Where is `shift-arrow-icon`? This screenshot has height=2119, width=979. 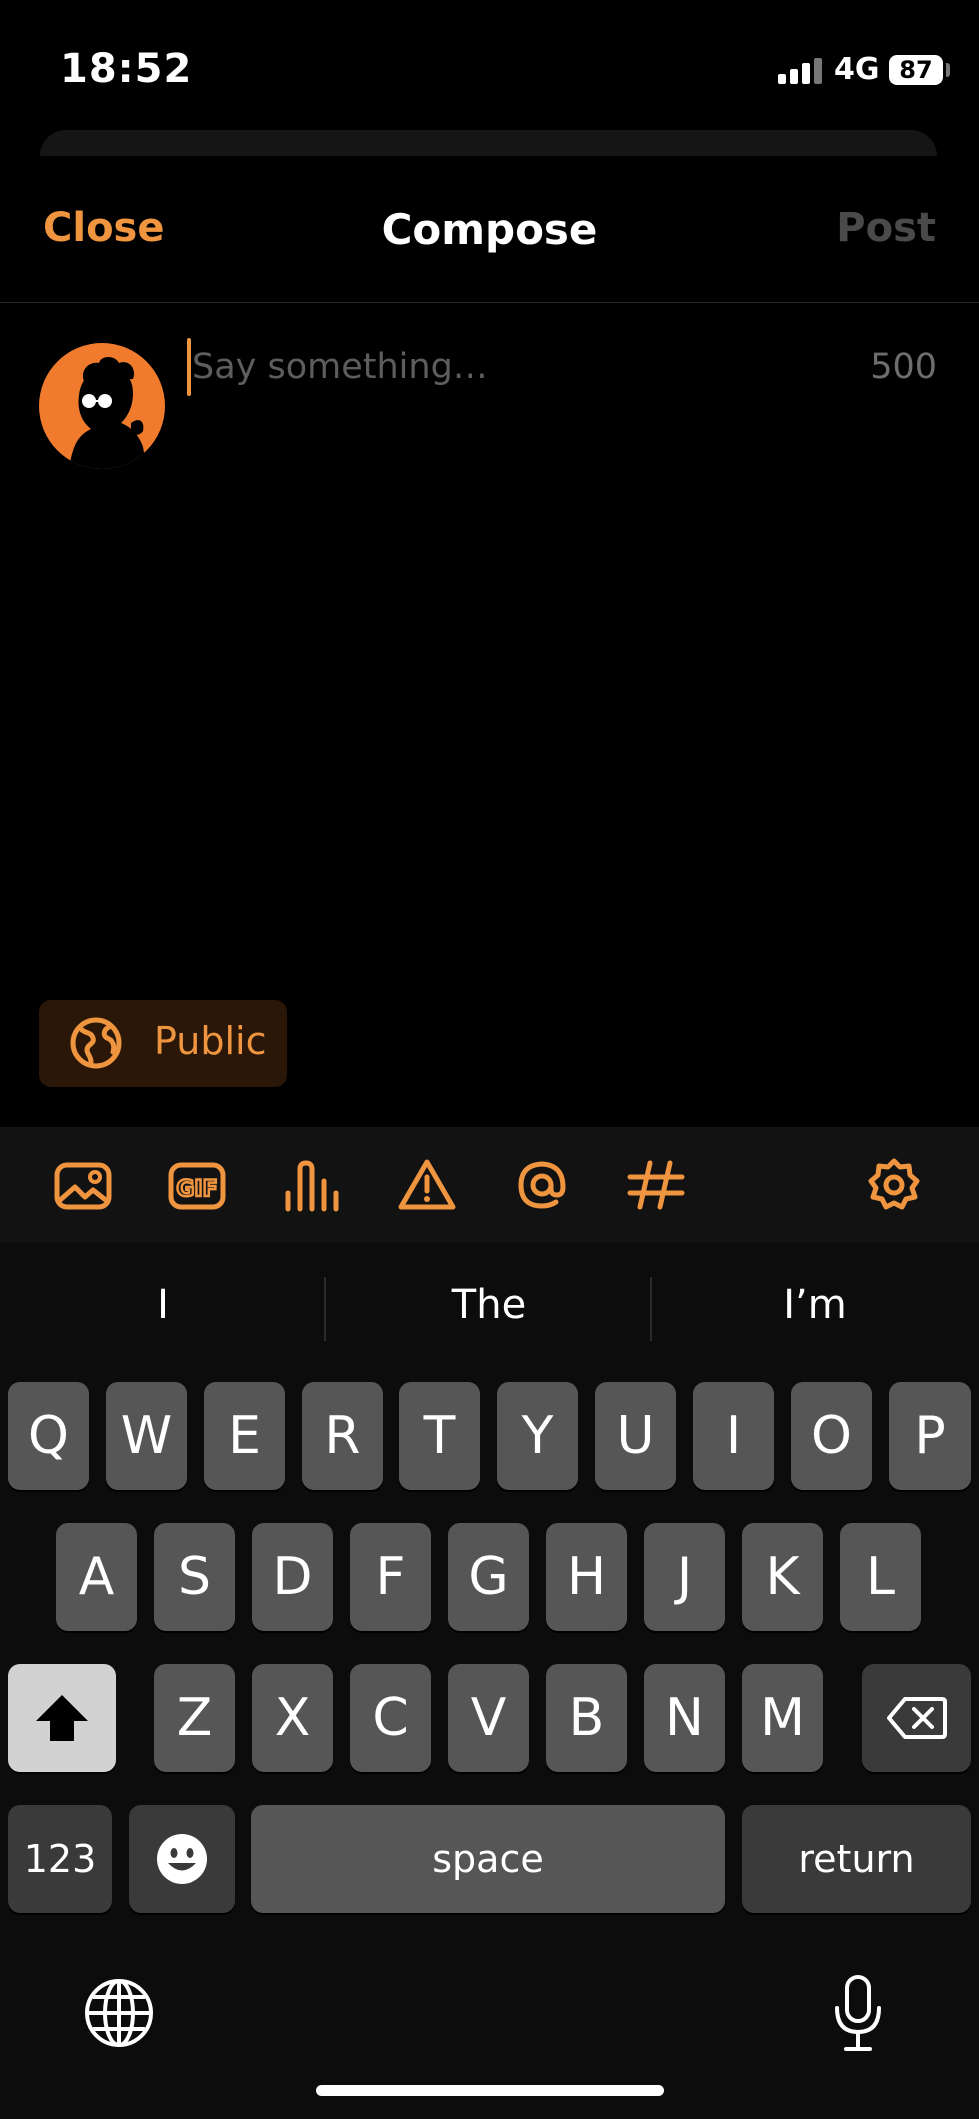
shift-arrow-icon is located at coordinates (62, 1718).